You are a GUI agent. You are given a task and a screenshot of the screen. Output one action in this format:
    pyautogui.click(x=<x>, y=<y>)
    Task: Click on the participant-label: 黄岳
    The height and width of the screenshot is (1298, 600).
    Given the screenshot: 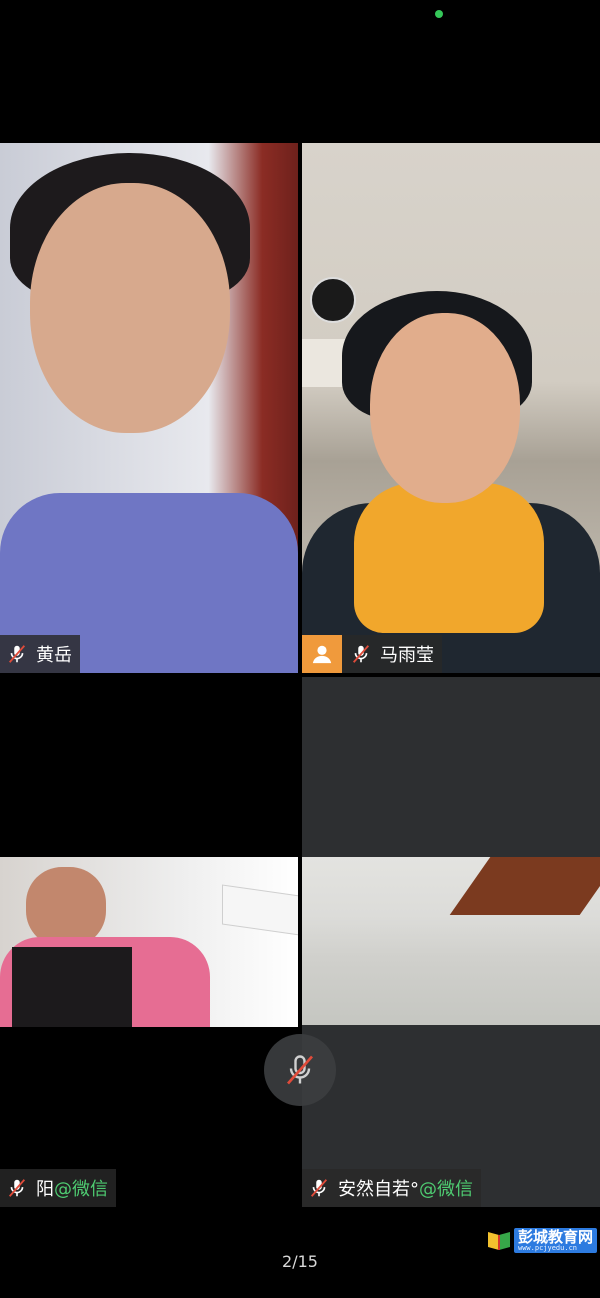 What is the action you would take?
    pyautogui.click(x=40, y=654)
    